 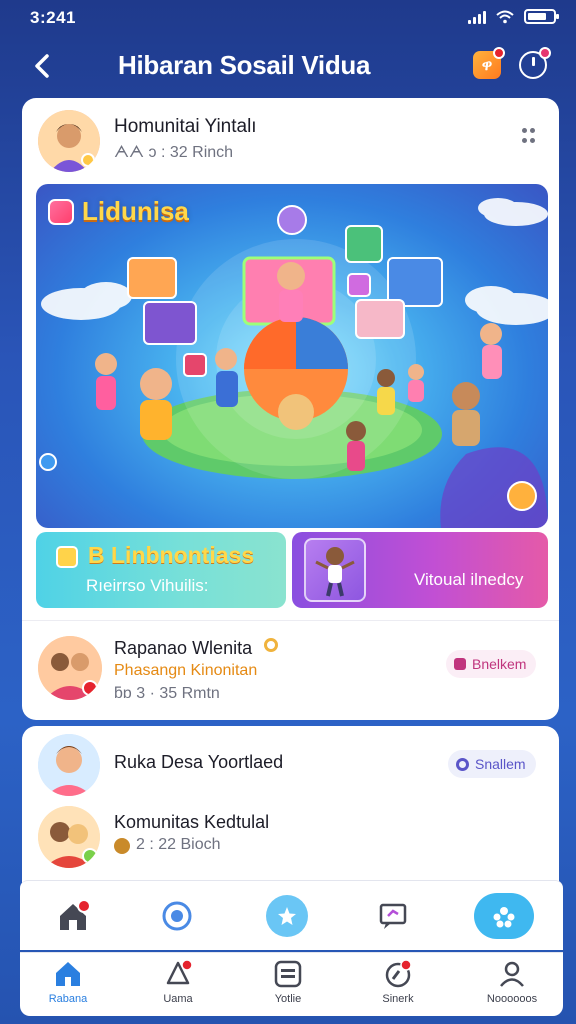 What do you see at coordinates (477, 17) in the screenshot?
I see `signal-icon` at bounding box center [477, 17].